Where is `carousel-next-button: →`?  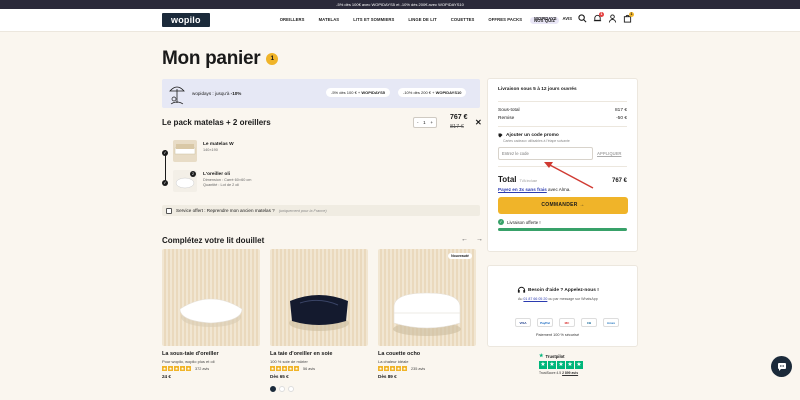
carousel-next-button: → is located at coordinates (479, 239).